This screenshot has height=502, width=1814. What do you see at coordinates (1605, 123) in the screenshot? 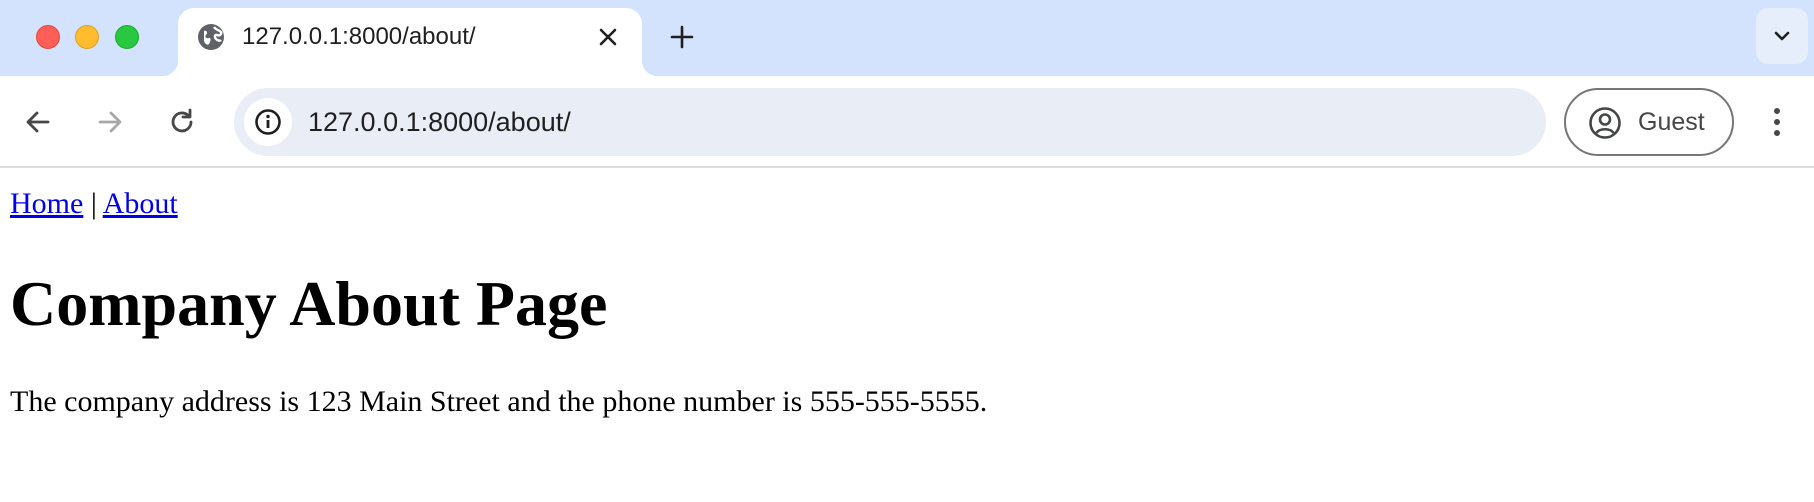
I see `account-circle-icon` at bounding box center [1605, 123].